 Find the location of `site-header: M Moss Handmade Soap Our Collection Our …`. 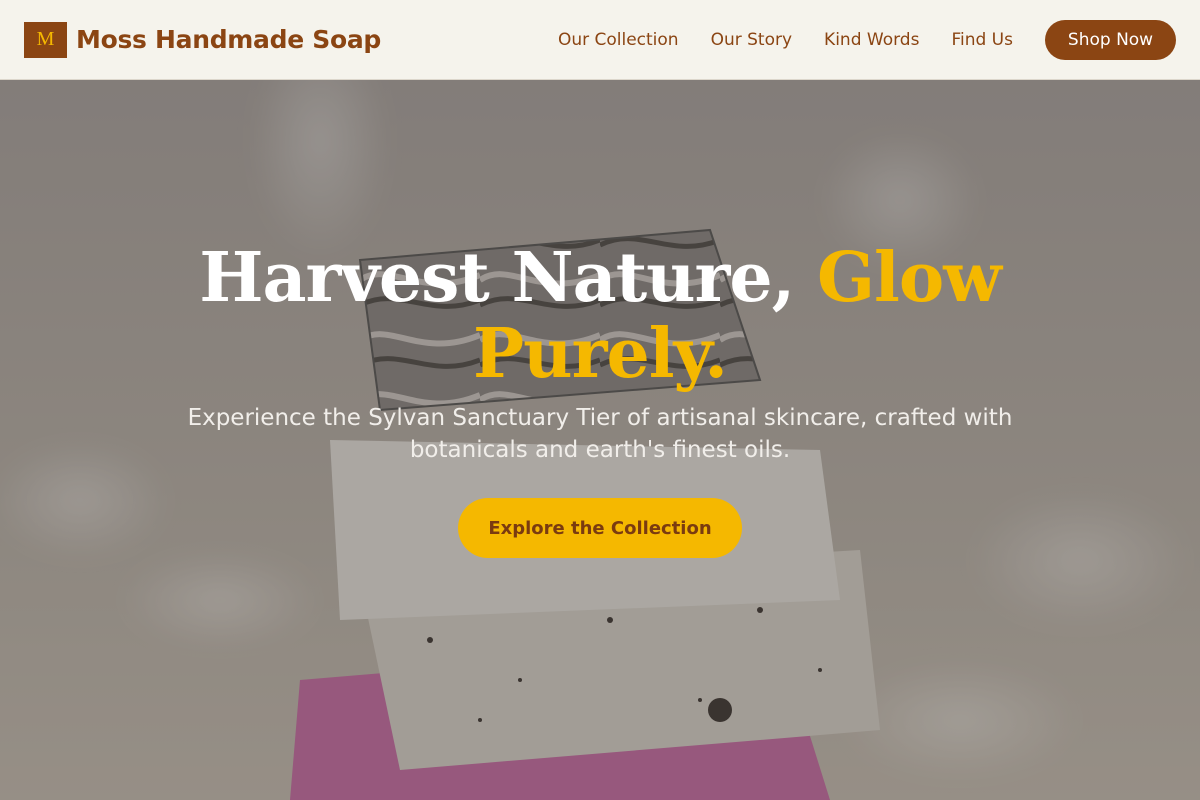

site-header: M Moss Handmade Soap Our Collection Our … is located at coordinates (600, 40).